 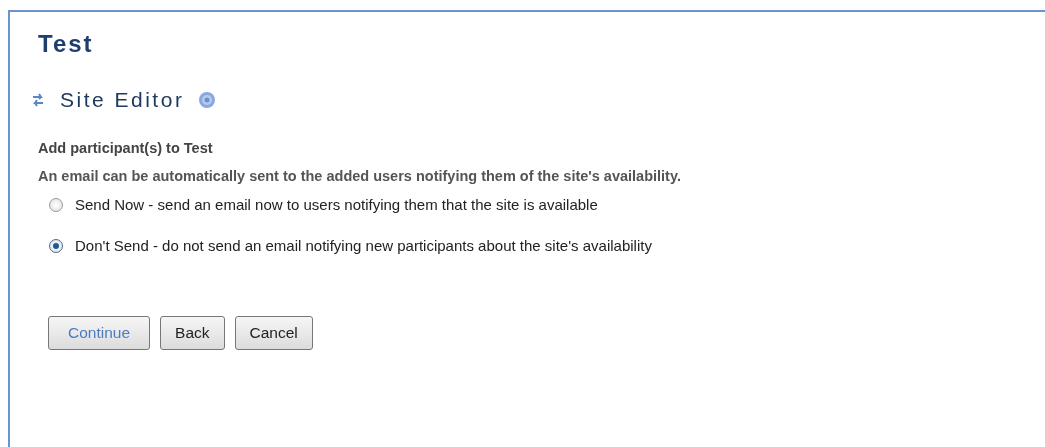 I want to click on instructions: An email can be automatically sent to the added users notifying them of the site's availability., so click(x=360, y=176).